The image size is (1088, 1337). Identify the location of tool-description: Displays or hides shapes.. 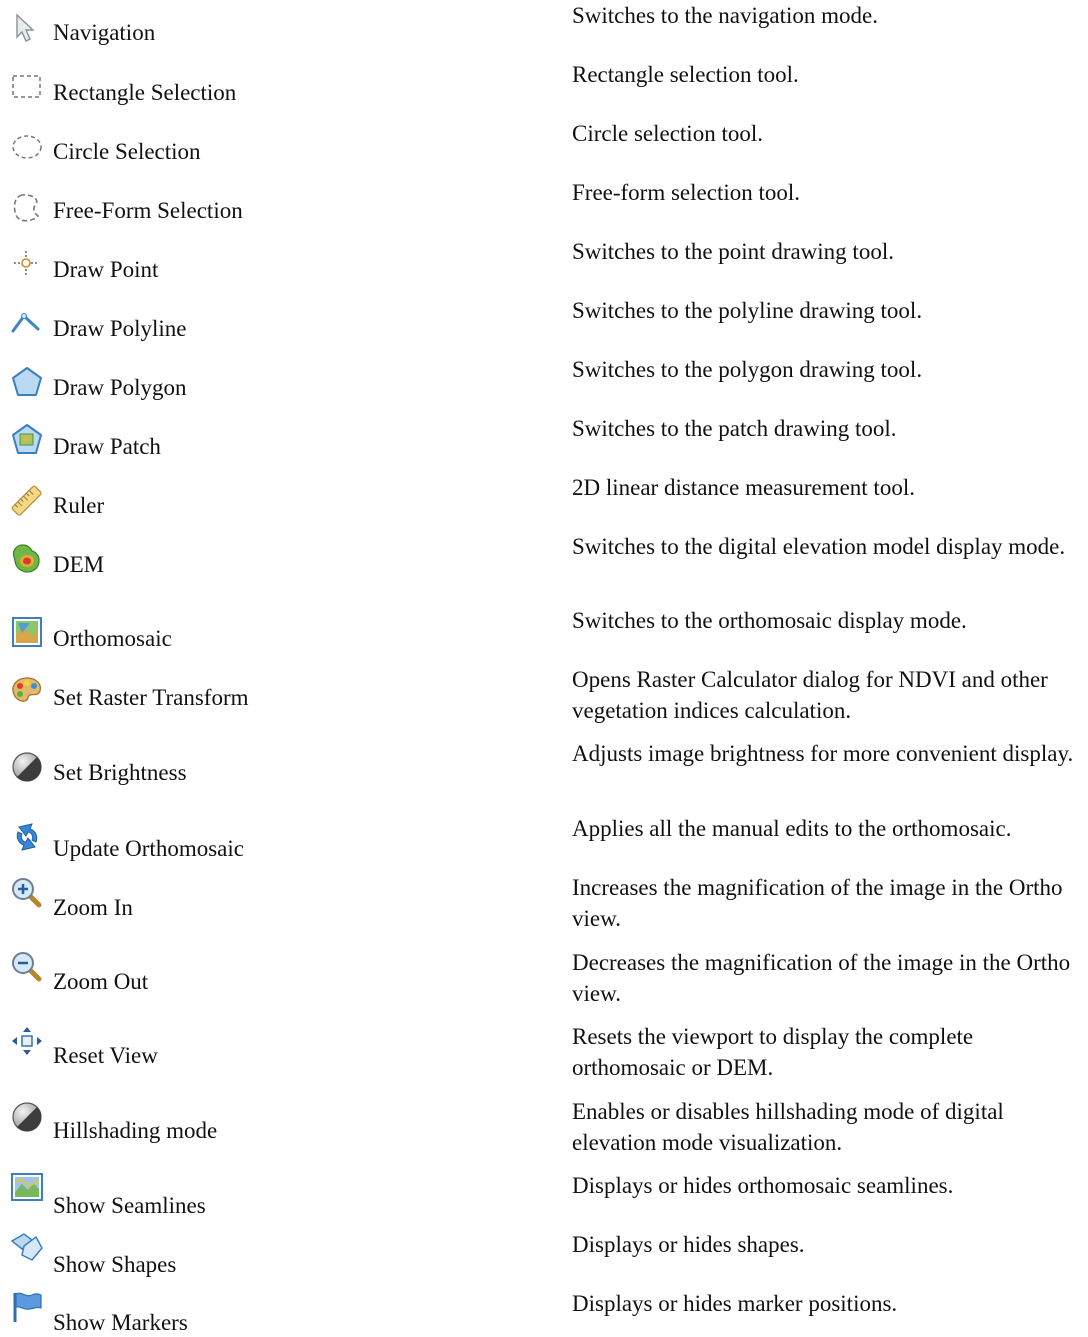
(688, 1244).